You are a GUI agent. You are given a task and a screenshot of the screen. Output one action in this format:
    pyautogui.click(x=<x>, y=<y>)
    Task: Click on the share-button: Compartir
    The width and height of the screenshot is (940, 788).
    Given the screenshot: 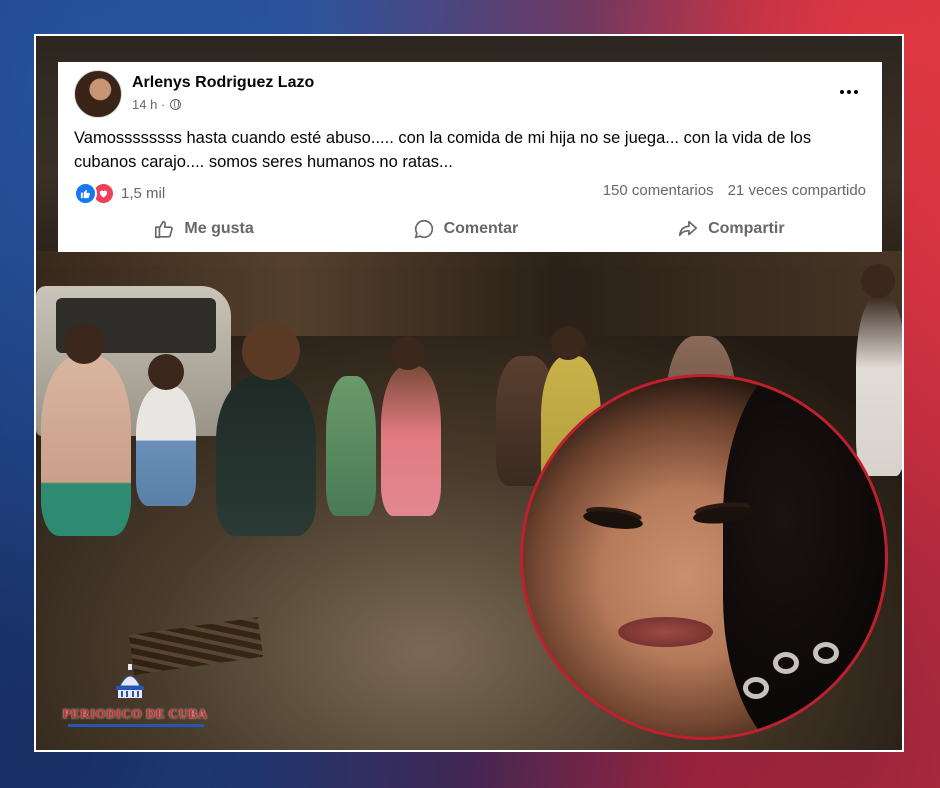 What is the action you would take?
    pyautogui.click(x=731, y=229)
    